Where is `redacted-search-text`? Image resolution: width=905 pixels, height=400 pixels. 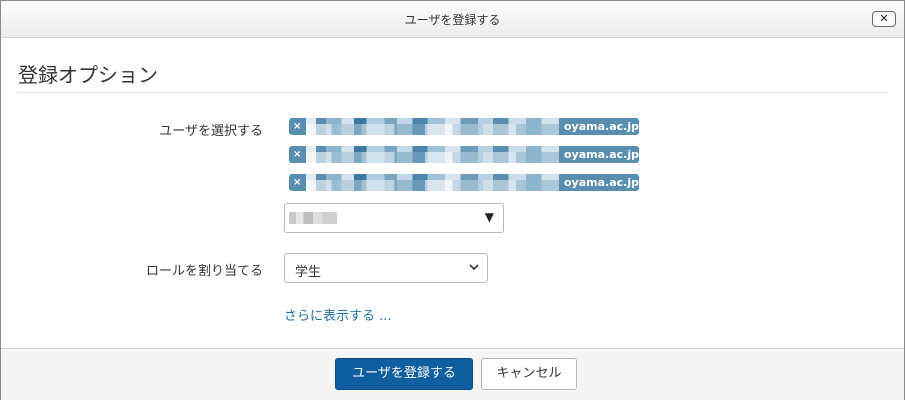
redacted-search-text is located at coordinates (313, 218).